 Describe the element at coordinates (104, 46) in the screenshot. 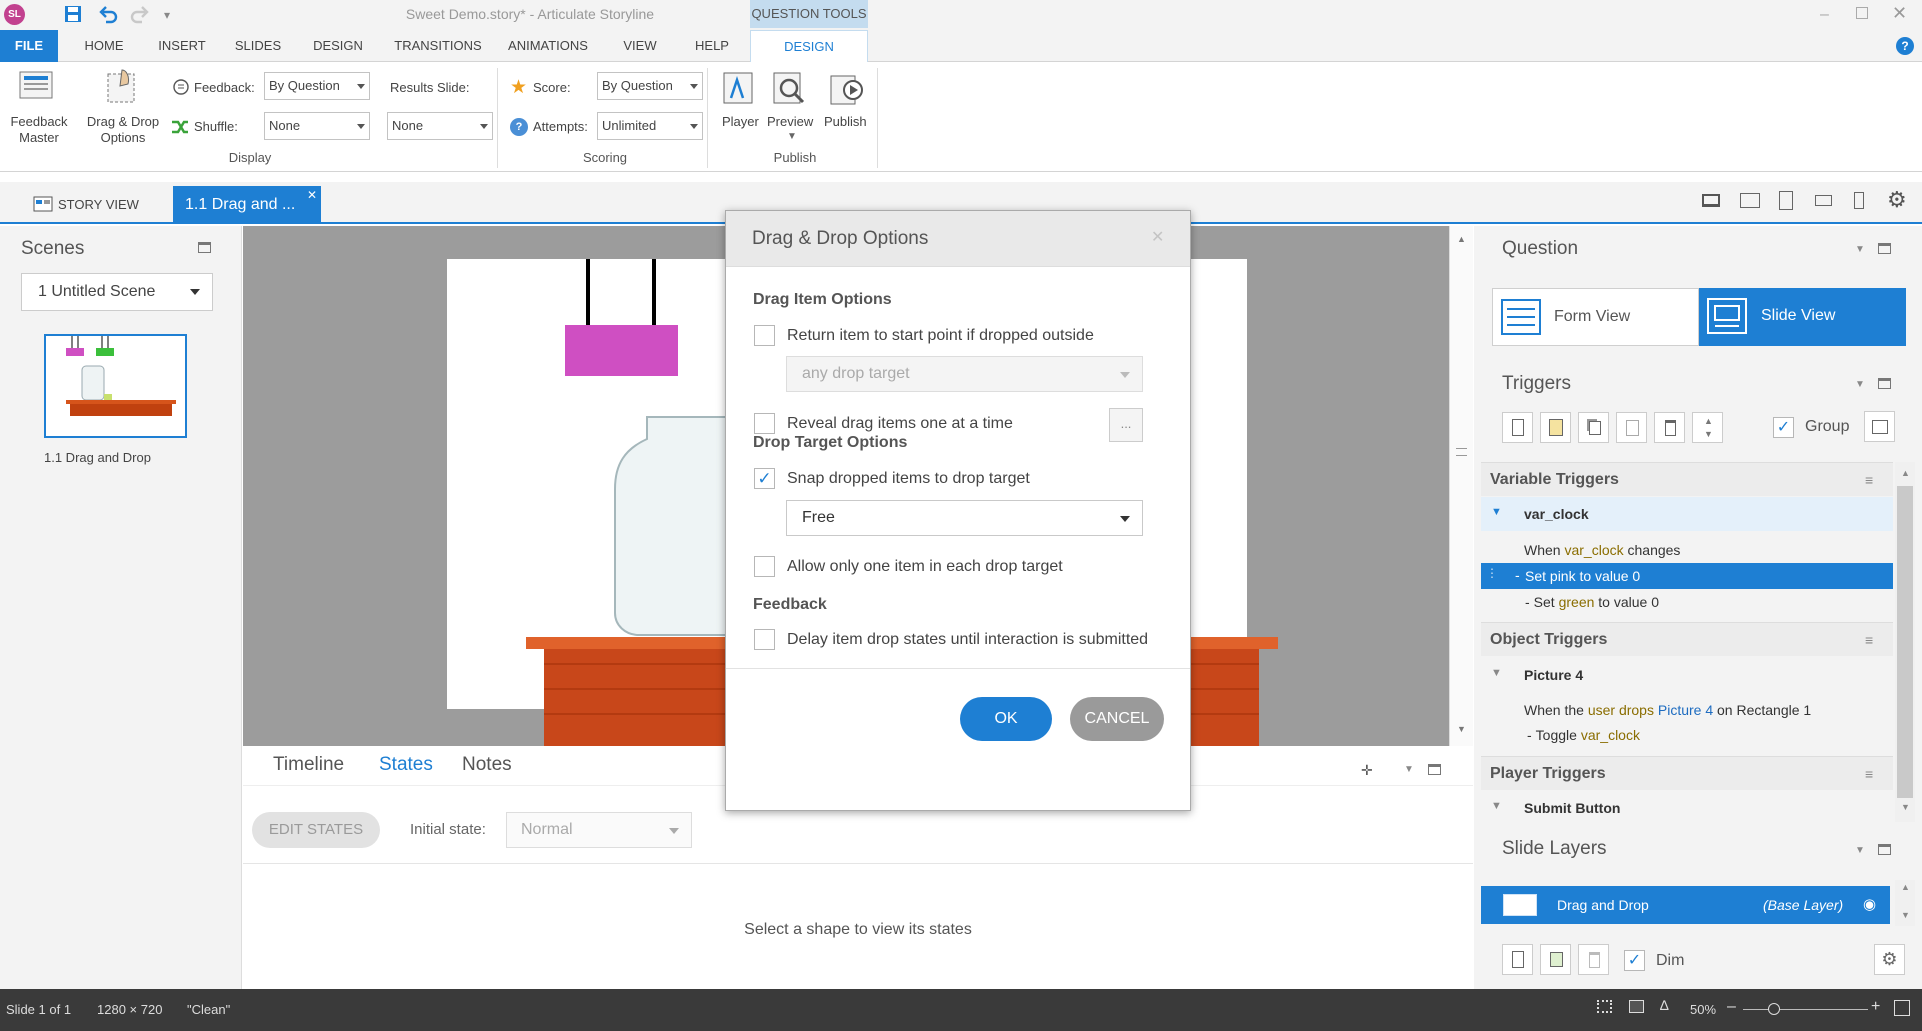

I see `tab-home: HOME` at that location.